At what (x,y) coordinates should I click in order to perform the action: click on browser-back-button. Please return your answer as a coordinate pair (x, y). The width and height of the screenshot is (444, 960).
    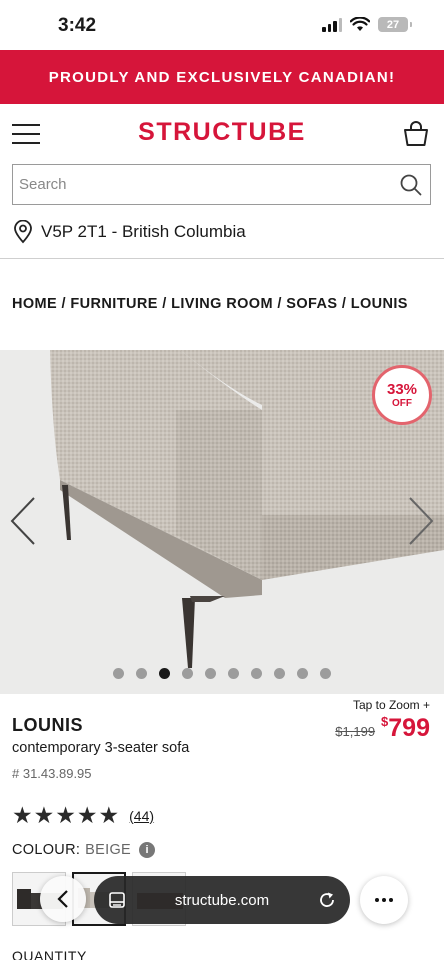
    Looking at the image, I should click on (63, 899).